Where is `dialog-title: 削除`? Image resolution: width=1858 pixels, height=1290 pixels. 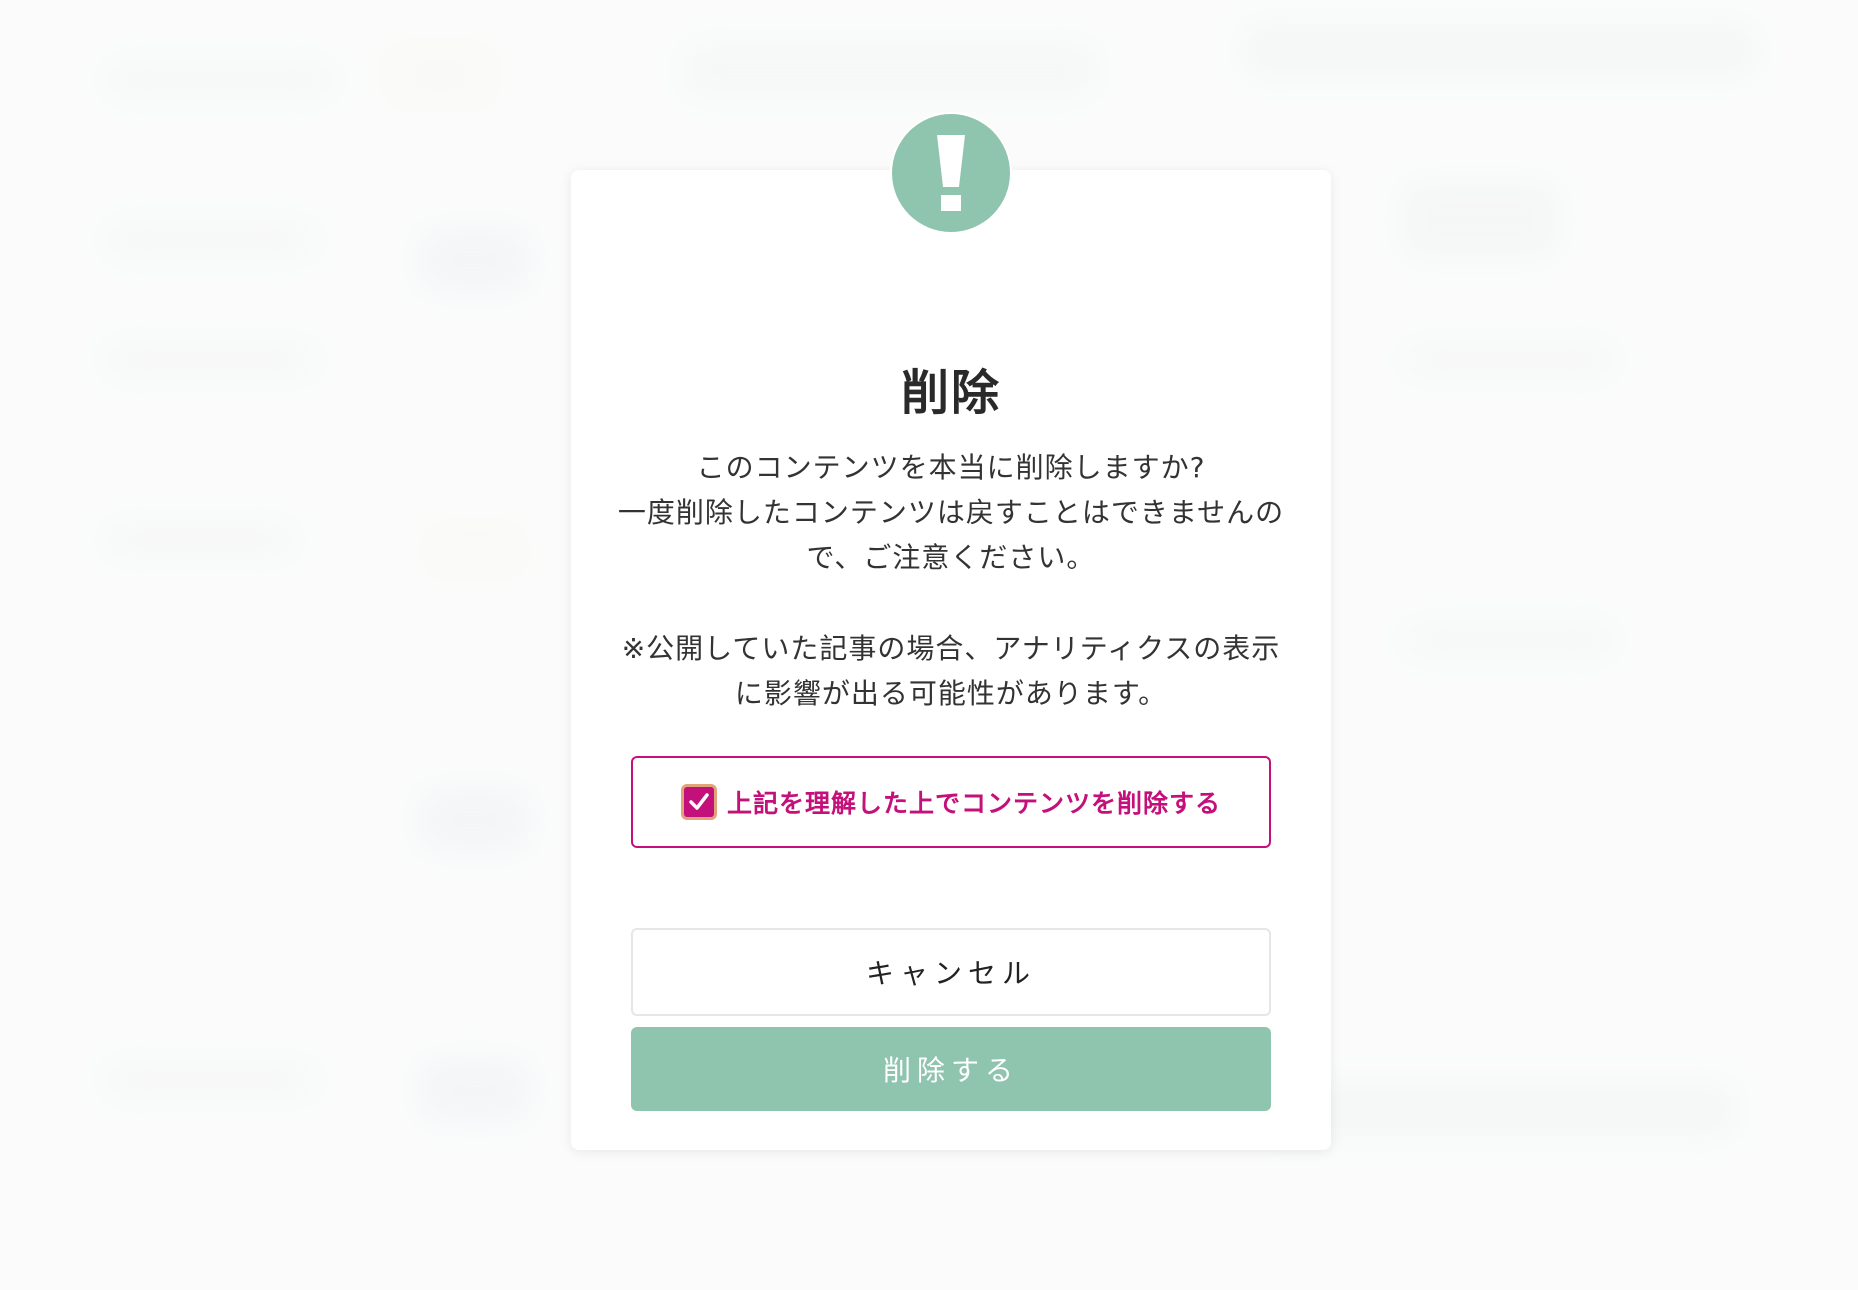 dialog-title: 削除 is located at coordinates (950, 393).